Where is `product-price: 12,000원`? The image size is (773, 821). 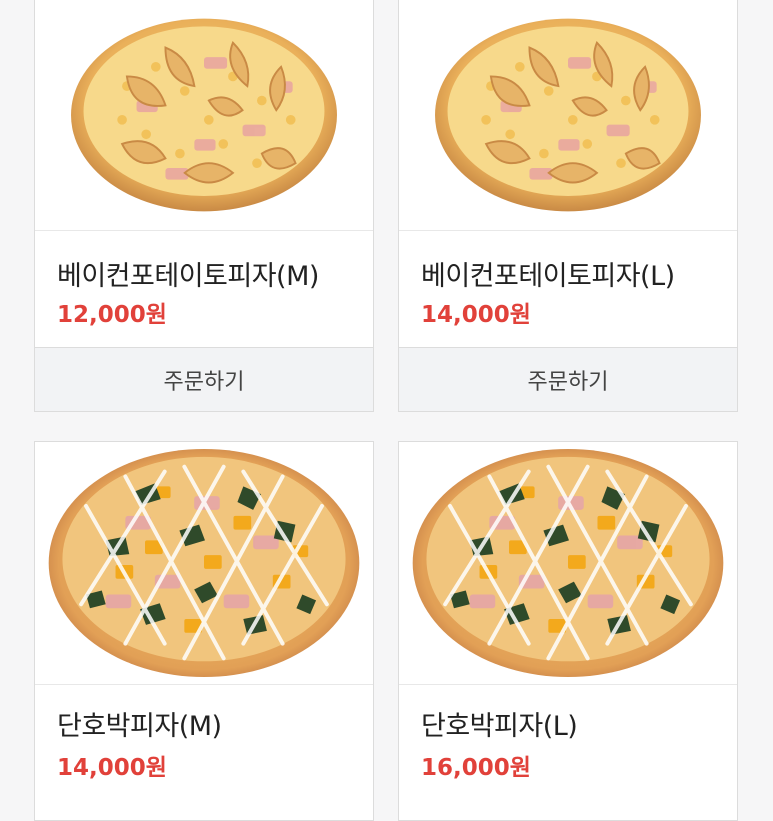
product-price: 12,000원 is located at coordinates (112, 315).